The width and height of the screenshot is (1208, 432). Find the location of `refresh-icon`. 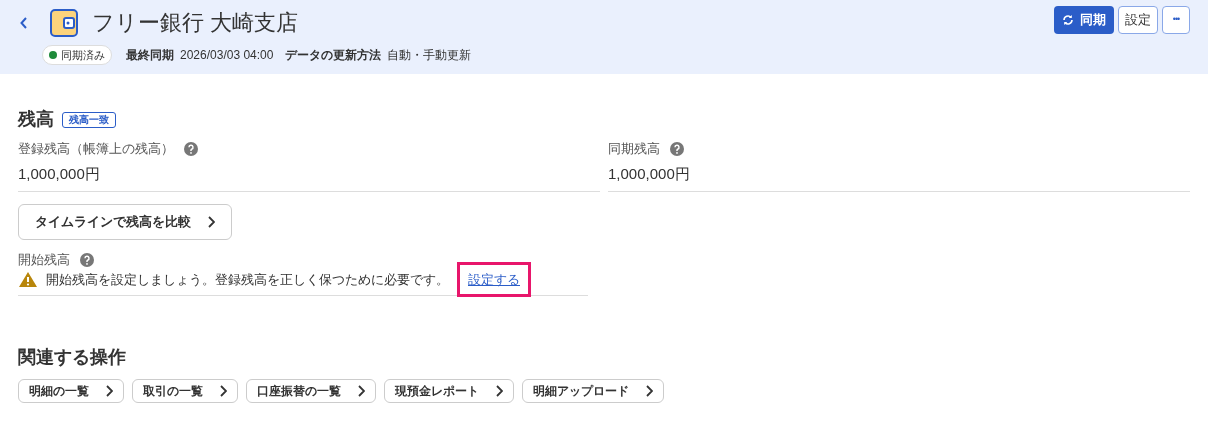

refresh-icon is located at coordinates (1068, 20).